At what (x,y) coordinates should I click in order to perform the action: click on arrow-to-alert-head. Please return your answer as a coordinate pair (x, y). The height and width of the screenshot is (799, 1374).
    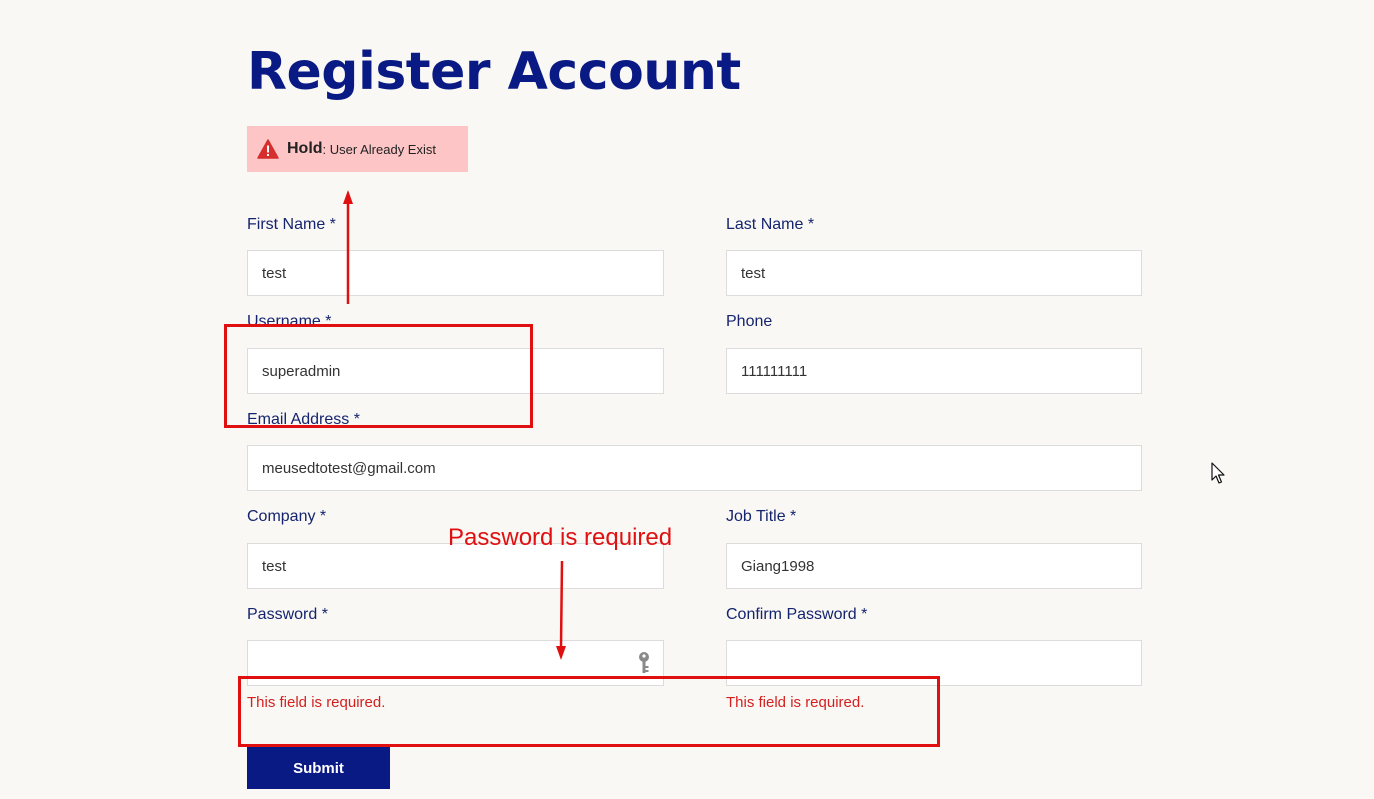
    Looking at the image, I should click on (348, 197).